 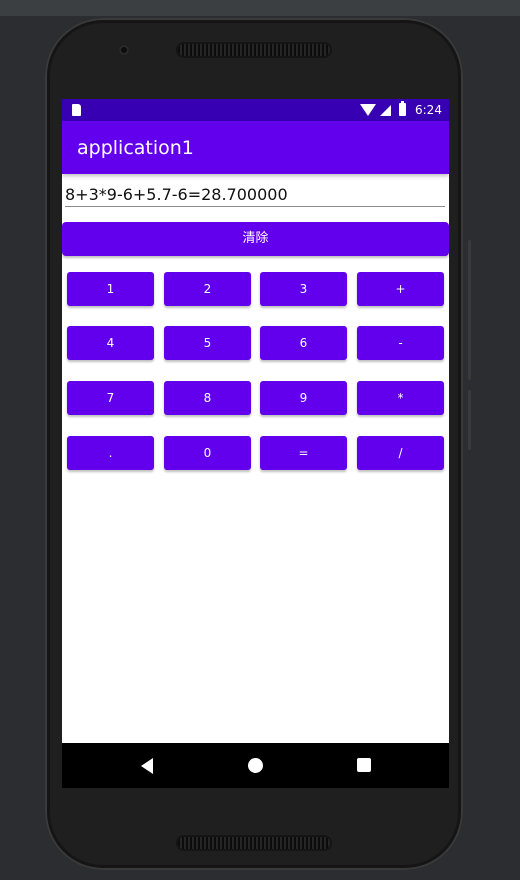 I want to click on wifi-icon, so click(x=368, y=110).